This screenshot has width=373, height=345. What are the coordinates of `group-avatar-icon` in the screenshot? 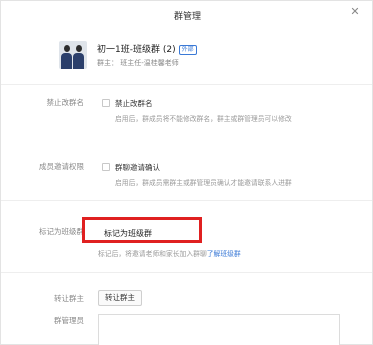 It's located at (73, 55).